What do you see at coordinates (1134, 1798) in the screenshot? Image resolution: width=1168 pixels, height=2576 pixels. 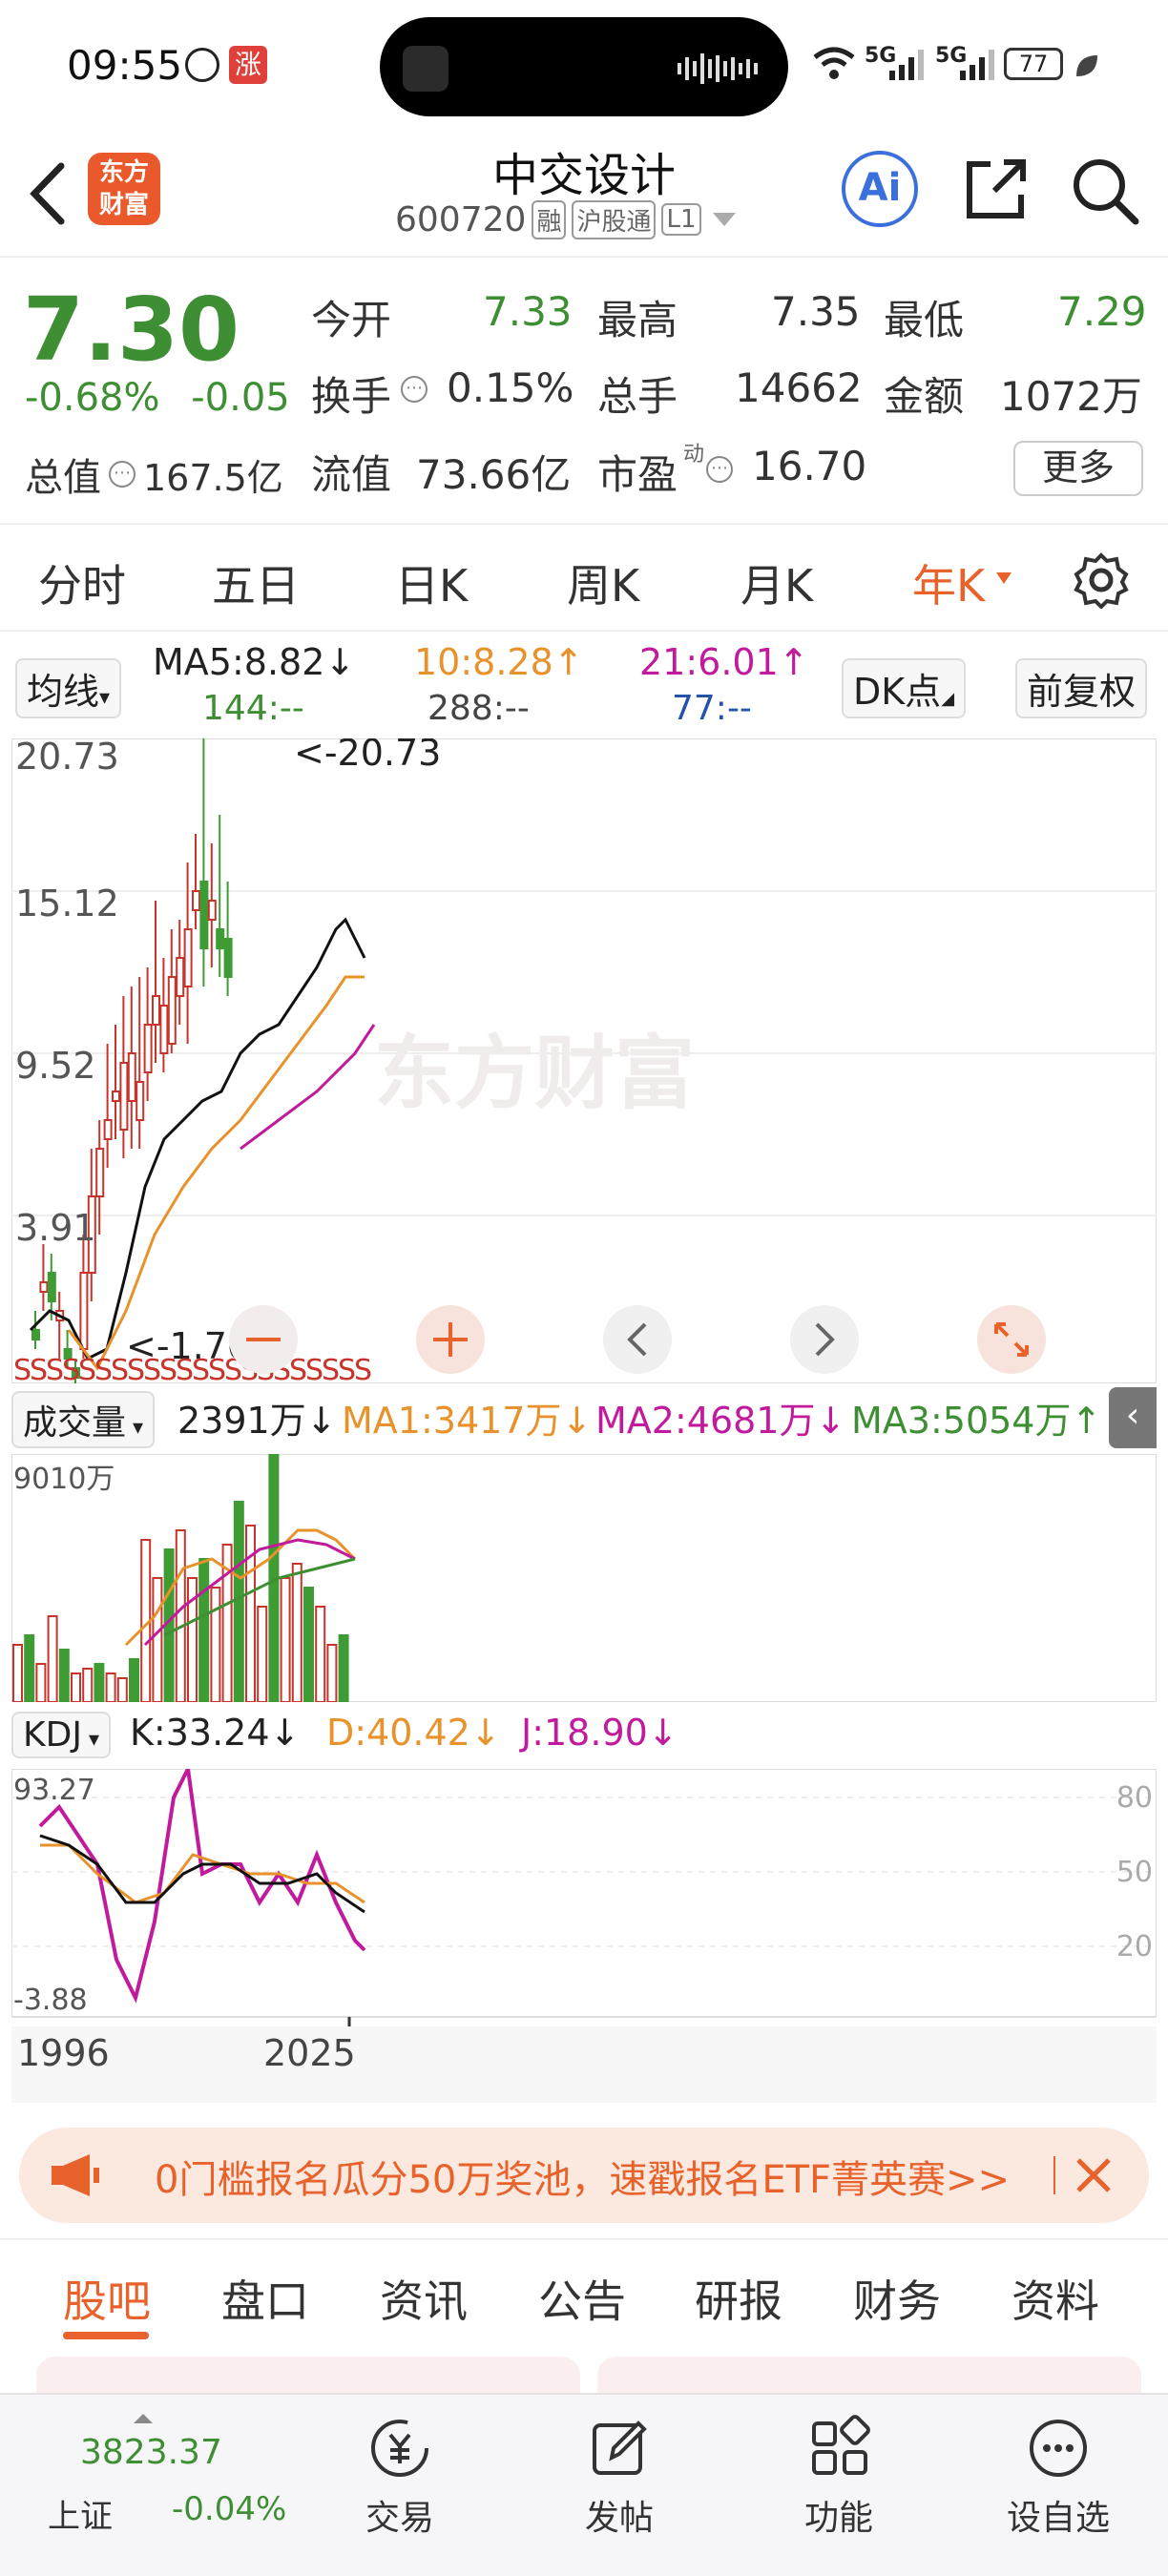 I see `kdj-level-80: 80` at bounding box center [1134, 1798].